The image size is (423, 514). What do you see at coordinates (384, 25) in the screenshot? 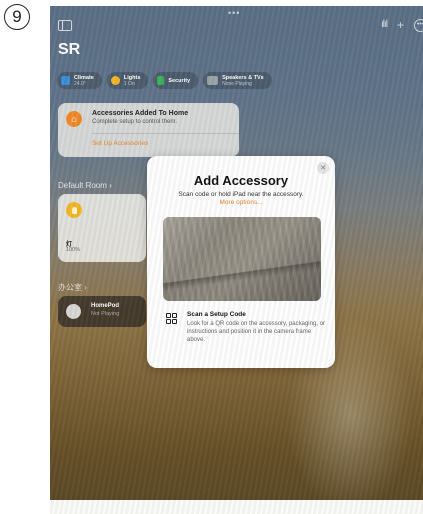
I see `waveform-icon: ılıl` at bounding box center [384, 25].